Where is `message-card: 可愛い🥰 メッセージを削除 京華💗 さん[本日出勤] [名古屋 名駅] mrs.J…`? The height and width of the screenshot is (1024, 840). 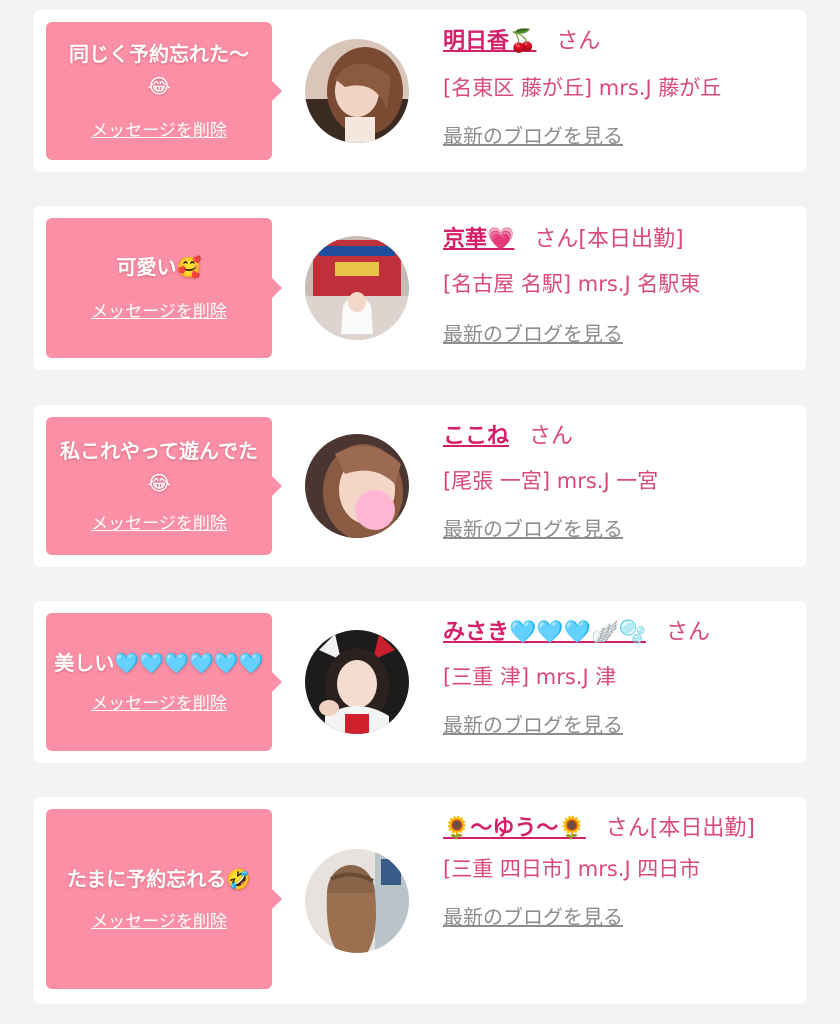 message-card: 可愛い🥰 メッセージを削除 京華💗 さん[本日出勤] [名古屋 名駅] mrs.J… is located at coordinates (420, 288).